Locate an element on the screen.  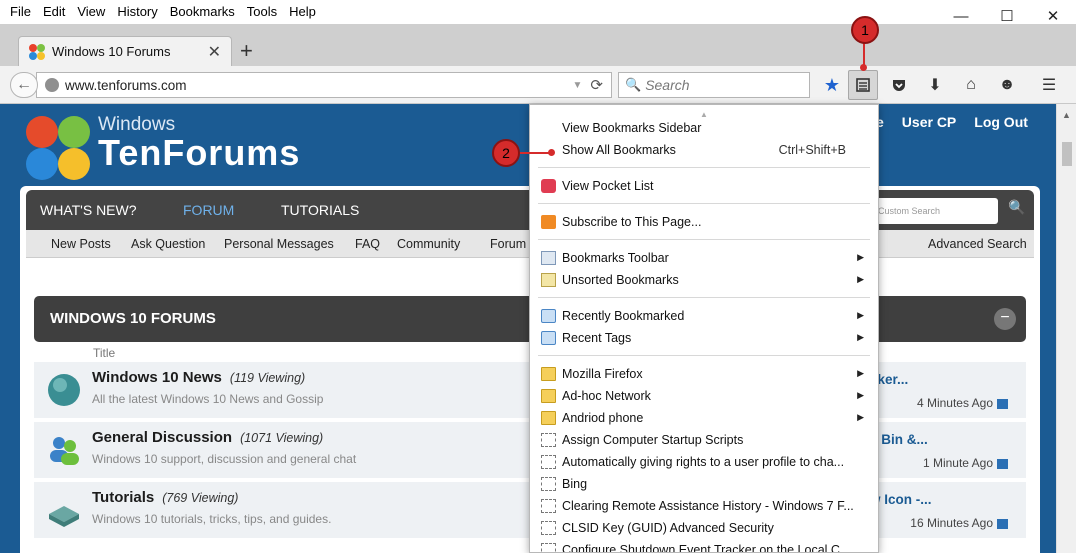
pocket-icon is located at coordinates (899, 85).